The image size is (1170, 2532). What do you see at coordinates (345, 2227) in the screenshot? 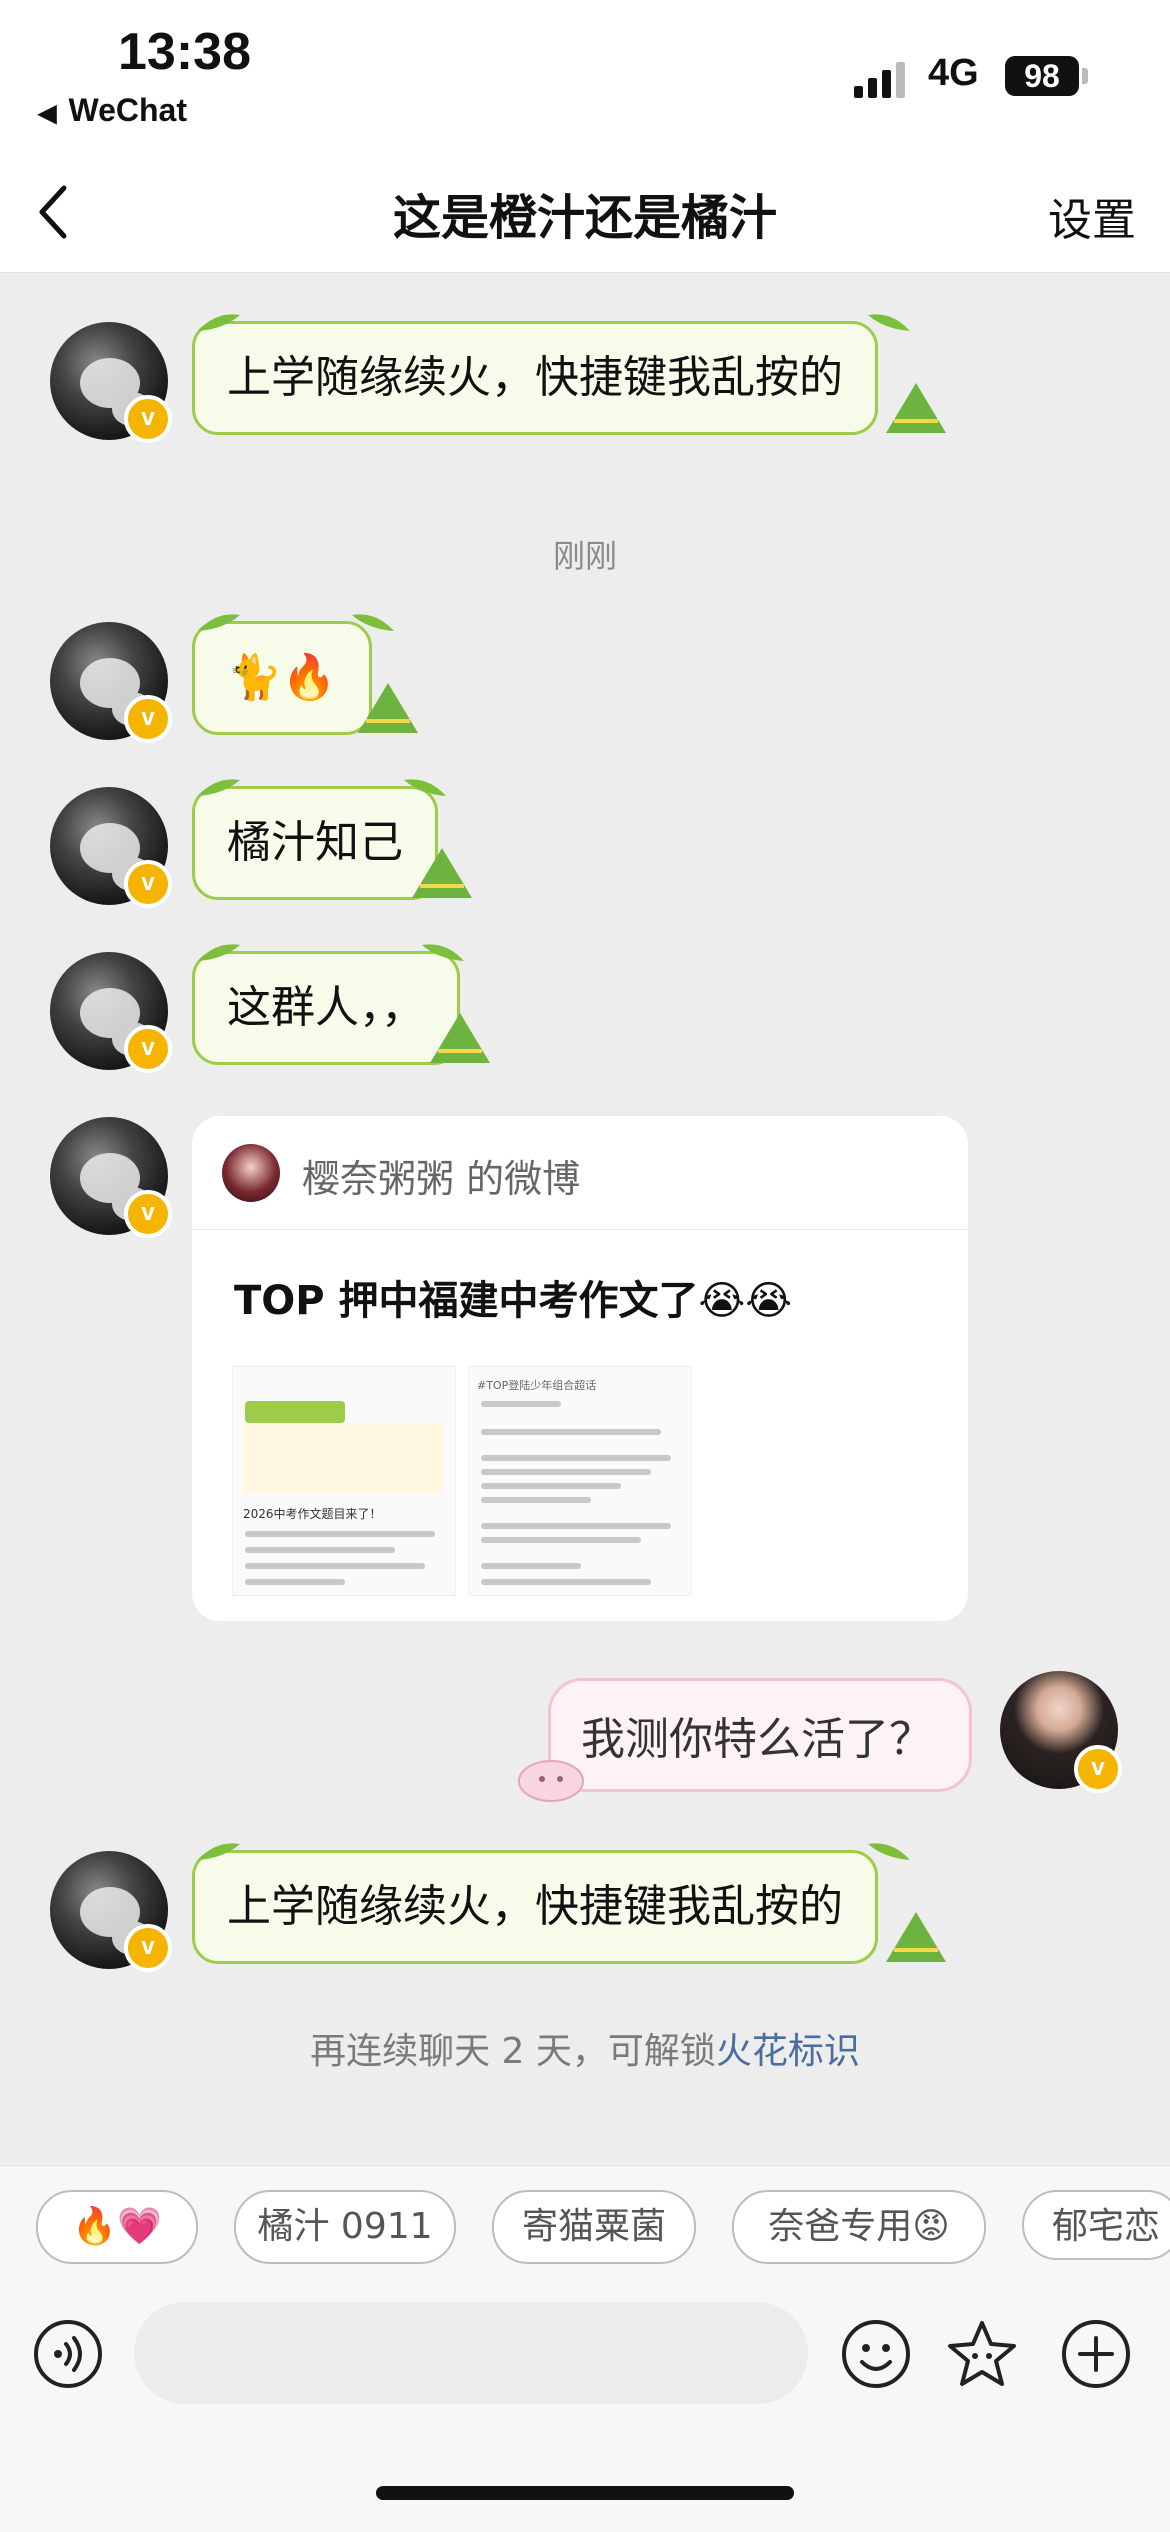
I see `quick-reply-chip: 橘汁 0911` at bounding box center [345, 2227].